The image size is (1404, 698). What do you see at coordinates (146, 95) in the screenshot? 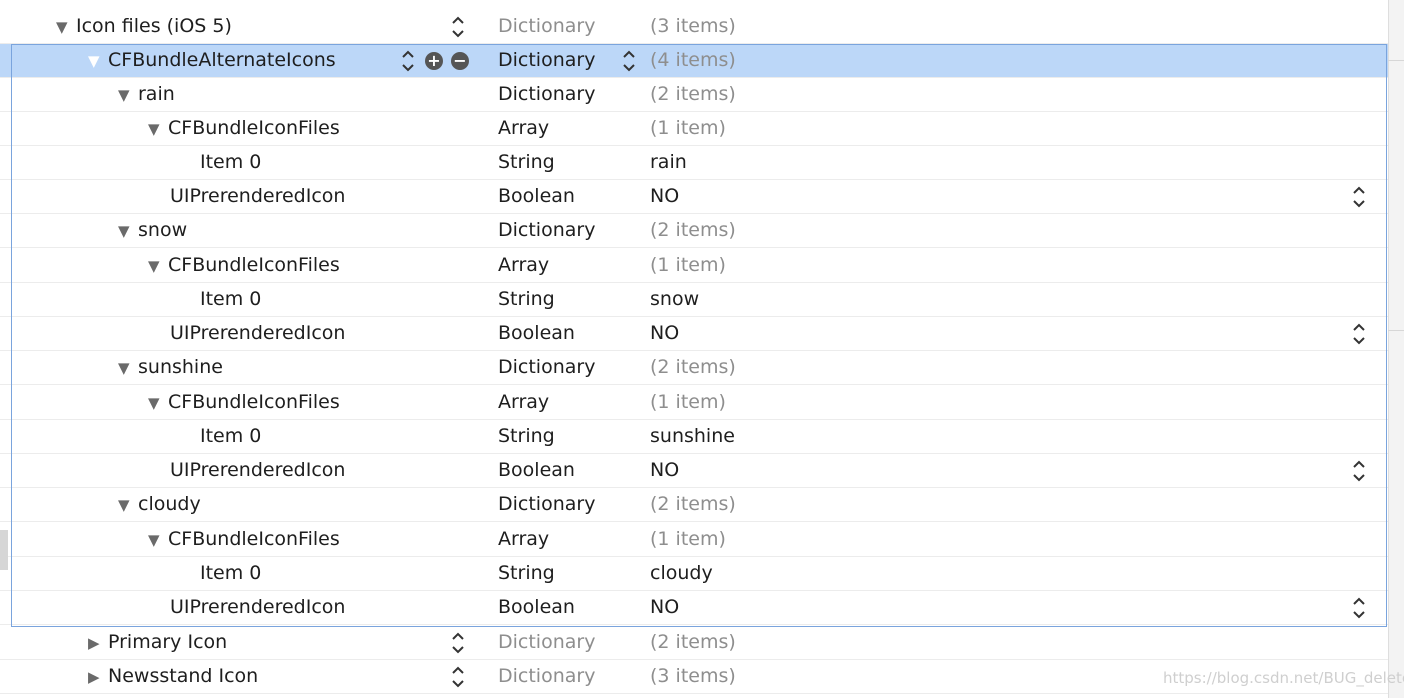
I see `row-key: ▼ rain` at bounding box center [146, 95].